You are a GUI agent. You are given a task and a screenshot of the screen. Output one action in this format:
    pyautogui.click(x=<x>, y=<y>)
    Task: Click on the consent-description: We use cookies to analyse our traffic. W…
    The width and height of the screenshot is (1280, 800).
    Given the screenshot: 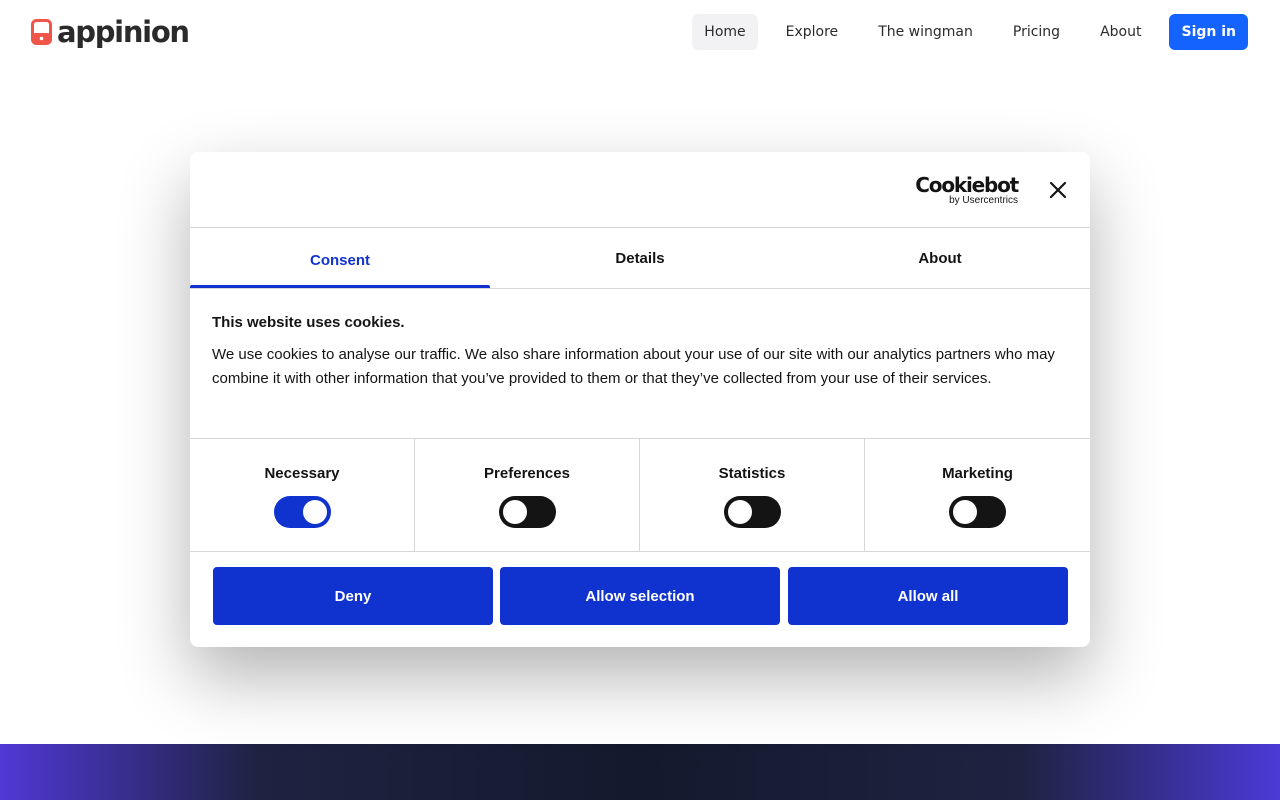 What is the action you would take?
    pyautogui.click(x=633, y=366)
    